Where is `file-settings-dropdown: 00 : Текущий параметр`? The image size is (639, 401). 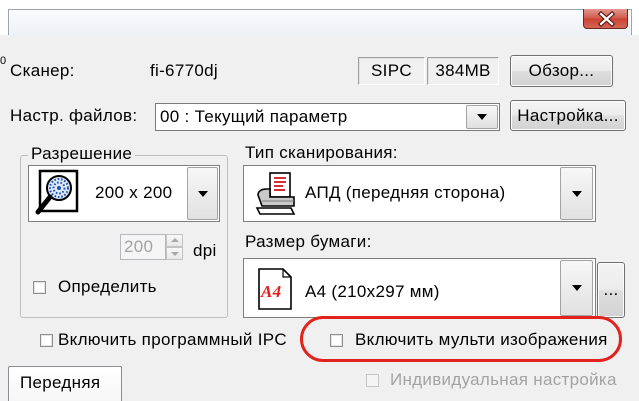
file-settings-dropdown: 00 : Текущий параметр is located at coordinates (327, 117).